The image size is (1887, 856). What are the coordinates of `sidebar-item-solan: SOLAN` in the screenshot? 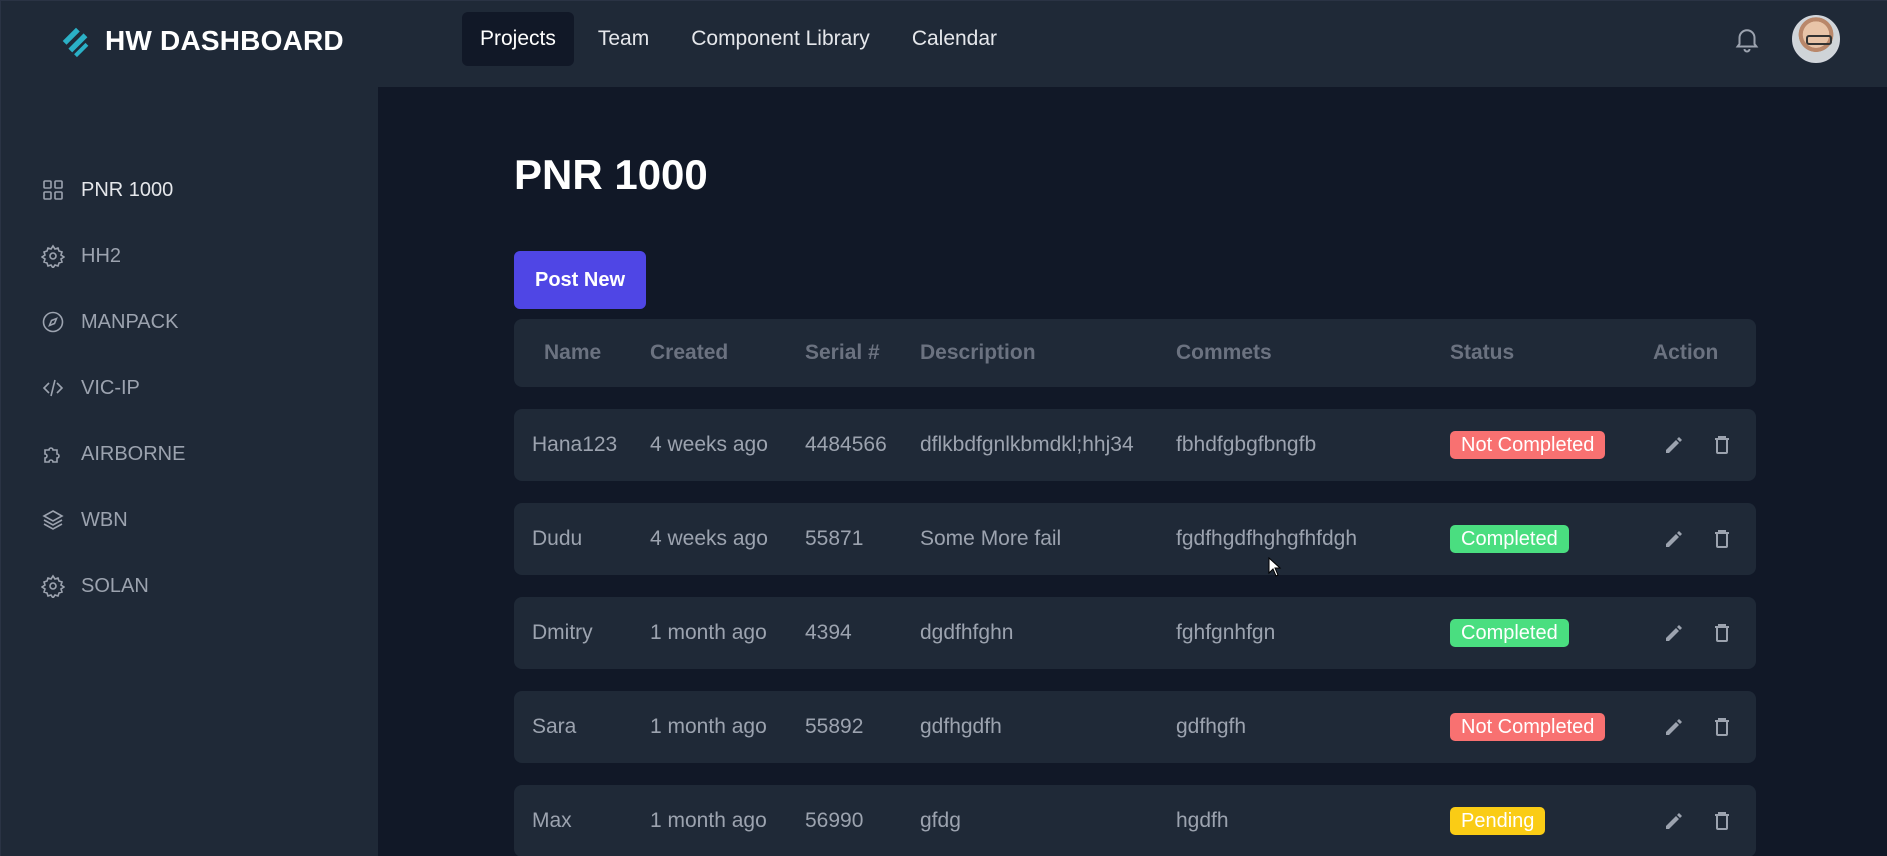 It's located at (113, 586).